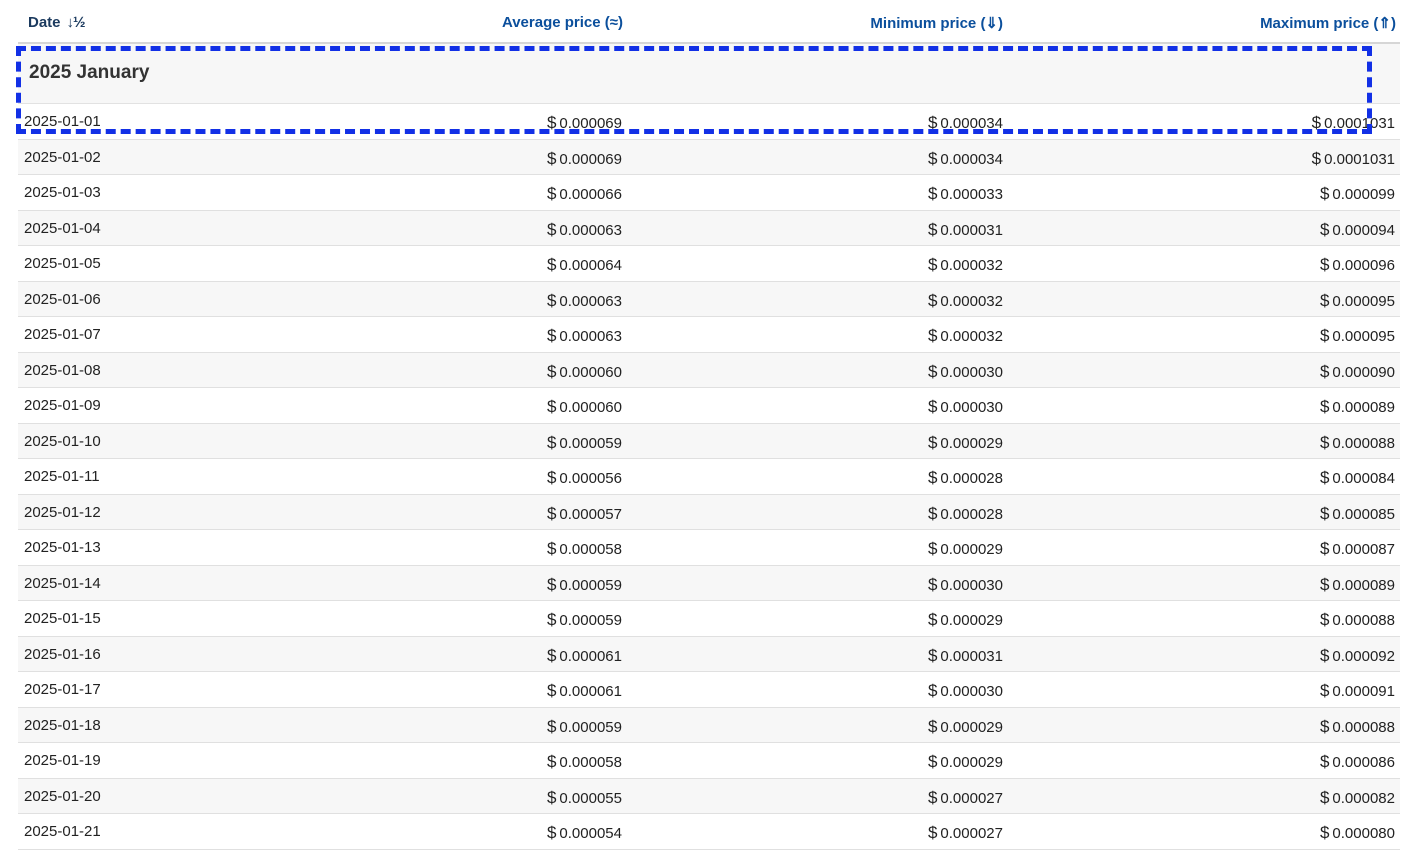 This screenshot has width=1428, height=850. What do you see at coordinates (62, 441) in the screenshot?
I see `date-cell-value: 2025-01-10` at bounding box center [62, 441].